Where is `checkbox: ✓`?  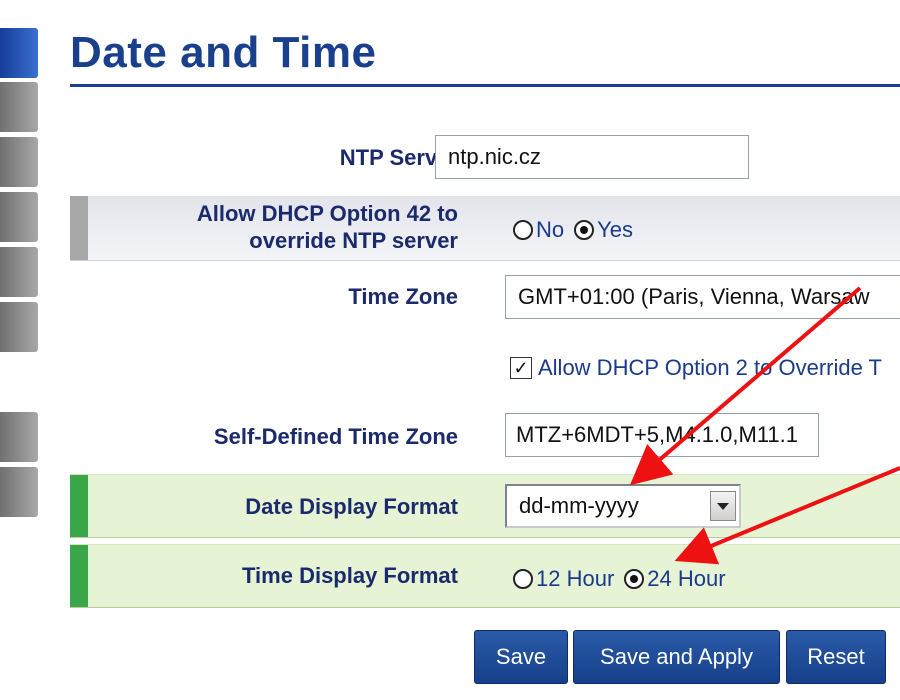
checkbox: ✓ is located at coordinates (521, 368).